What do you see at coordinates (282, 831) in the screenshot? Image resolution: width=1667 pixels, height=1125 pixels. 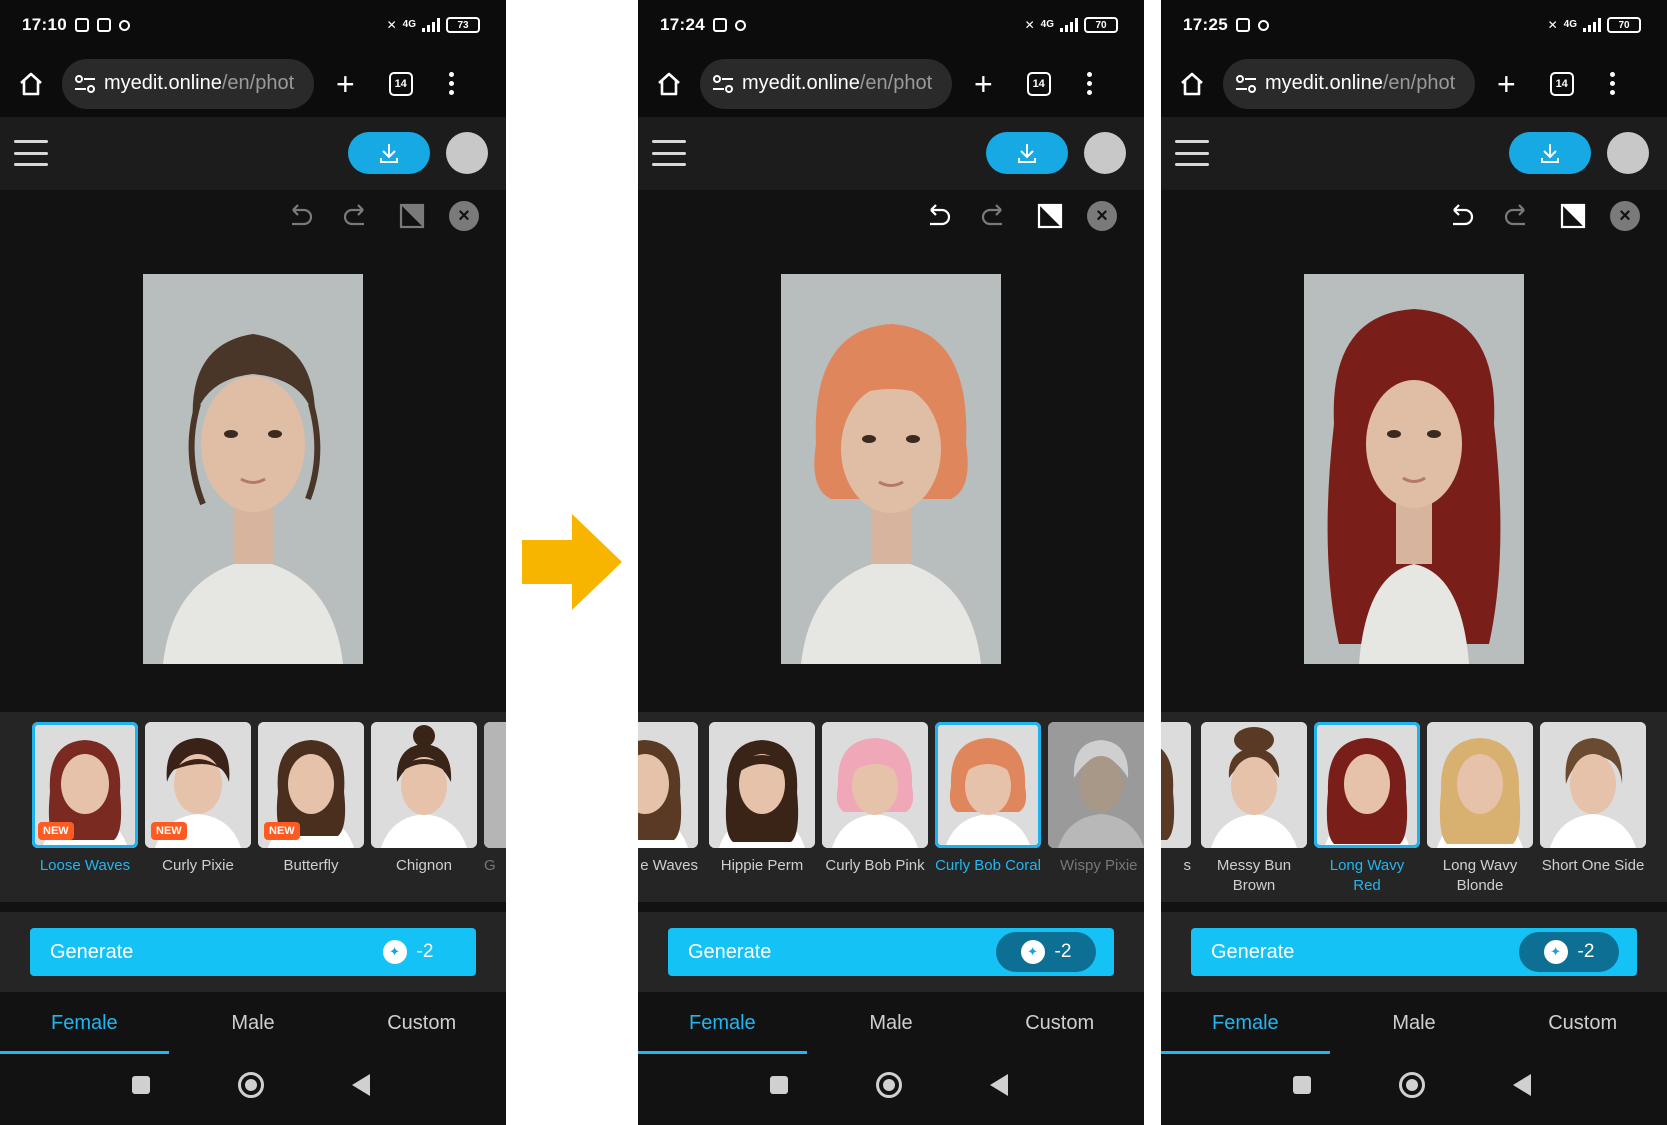 I see `new-badge: NEW` at bounding box center [282, 831].